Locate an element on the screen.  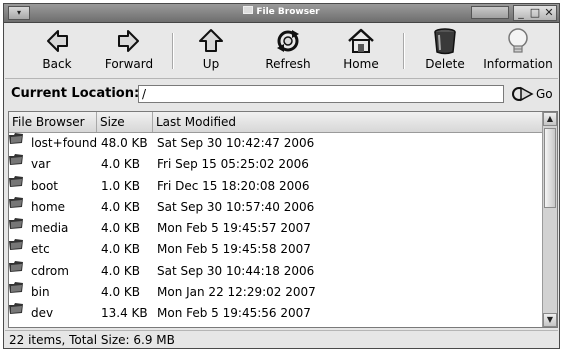
refresh-button: Refresh is located at coordinates (288, 51).